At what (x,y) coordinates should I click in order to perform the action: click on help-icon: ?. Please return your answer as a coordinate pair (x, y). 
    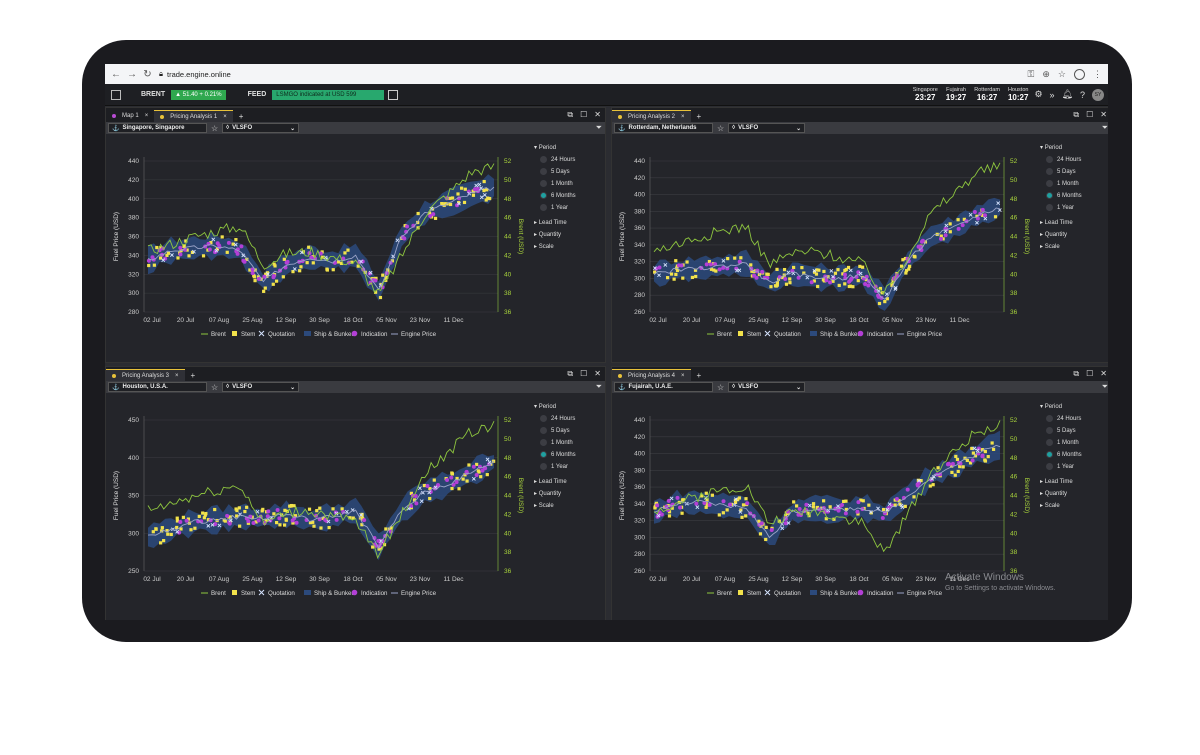
    Looking at the image, I should click on (1082, 95).